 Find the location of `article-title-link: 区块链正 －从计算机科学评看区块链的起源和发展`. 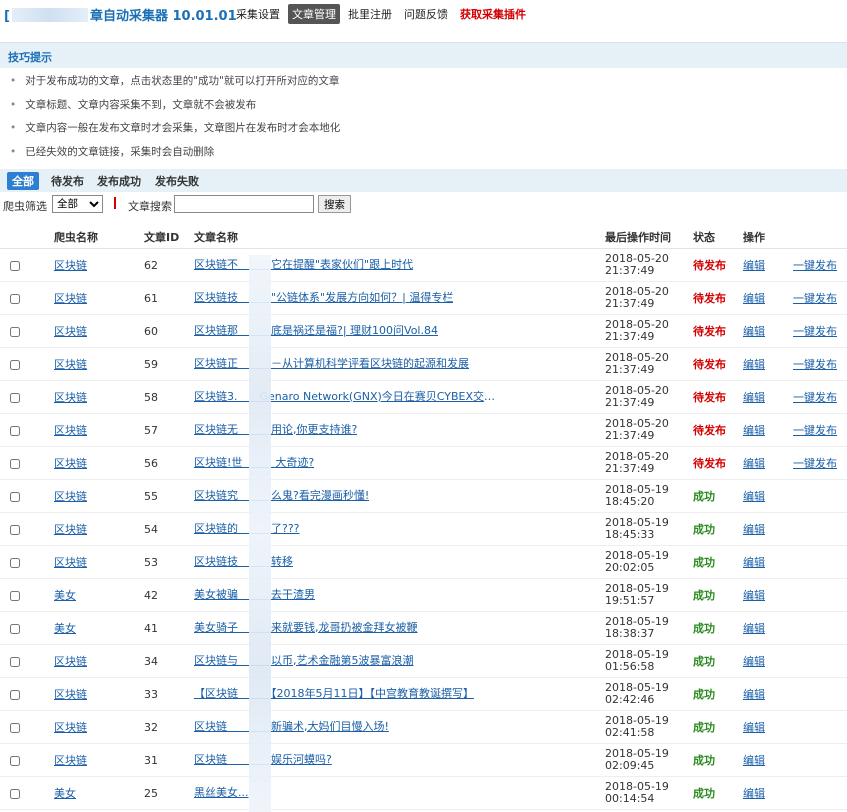

article-title-link: 区块链正 －从计算机科学评看区块链的起源和发展 is located at coordinates (331, 363).